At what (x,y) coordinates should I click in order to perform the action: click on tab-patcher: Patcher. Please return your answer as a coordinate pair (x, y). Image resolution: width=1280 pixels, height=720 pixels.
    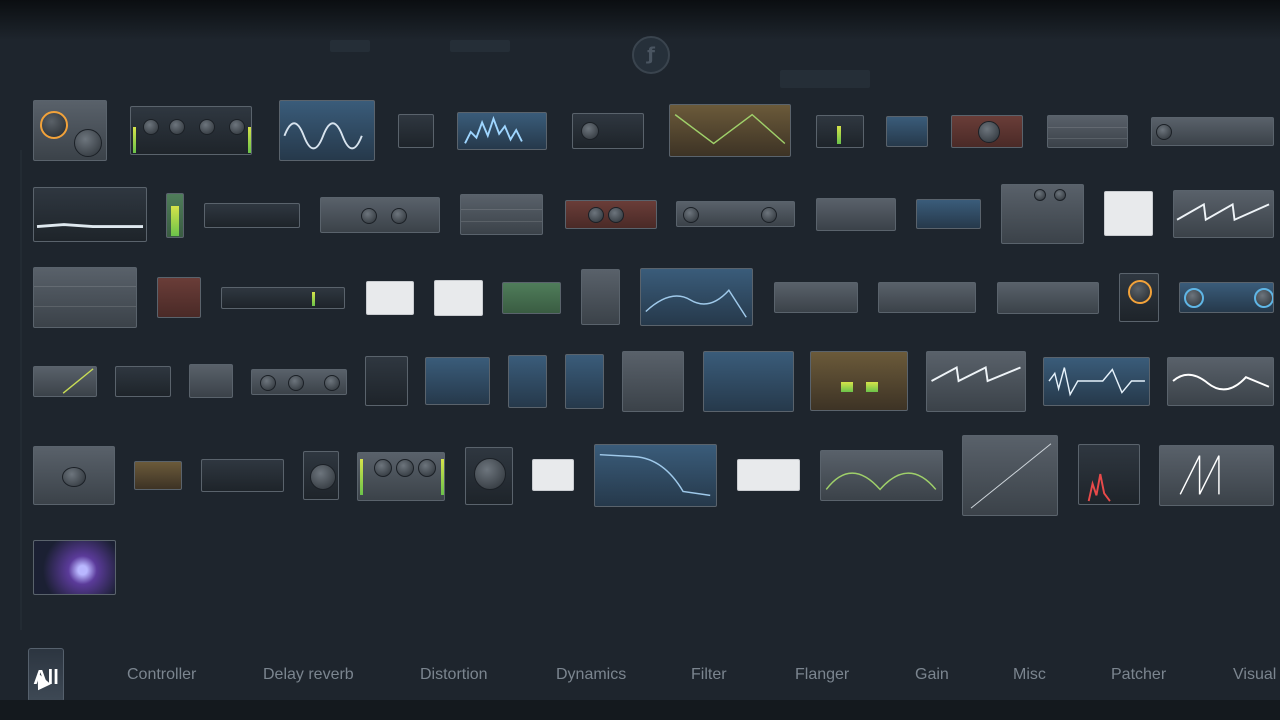
    Looking at the image, I should click on (1138, 675).